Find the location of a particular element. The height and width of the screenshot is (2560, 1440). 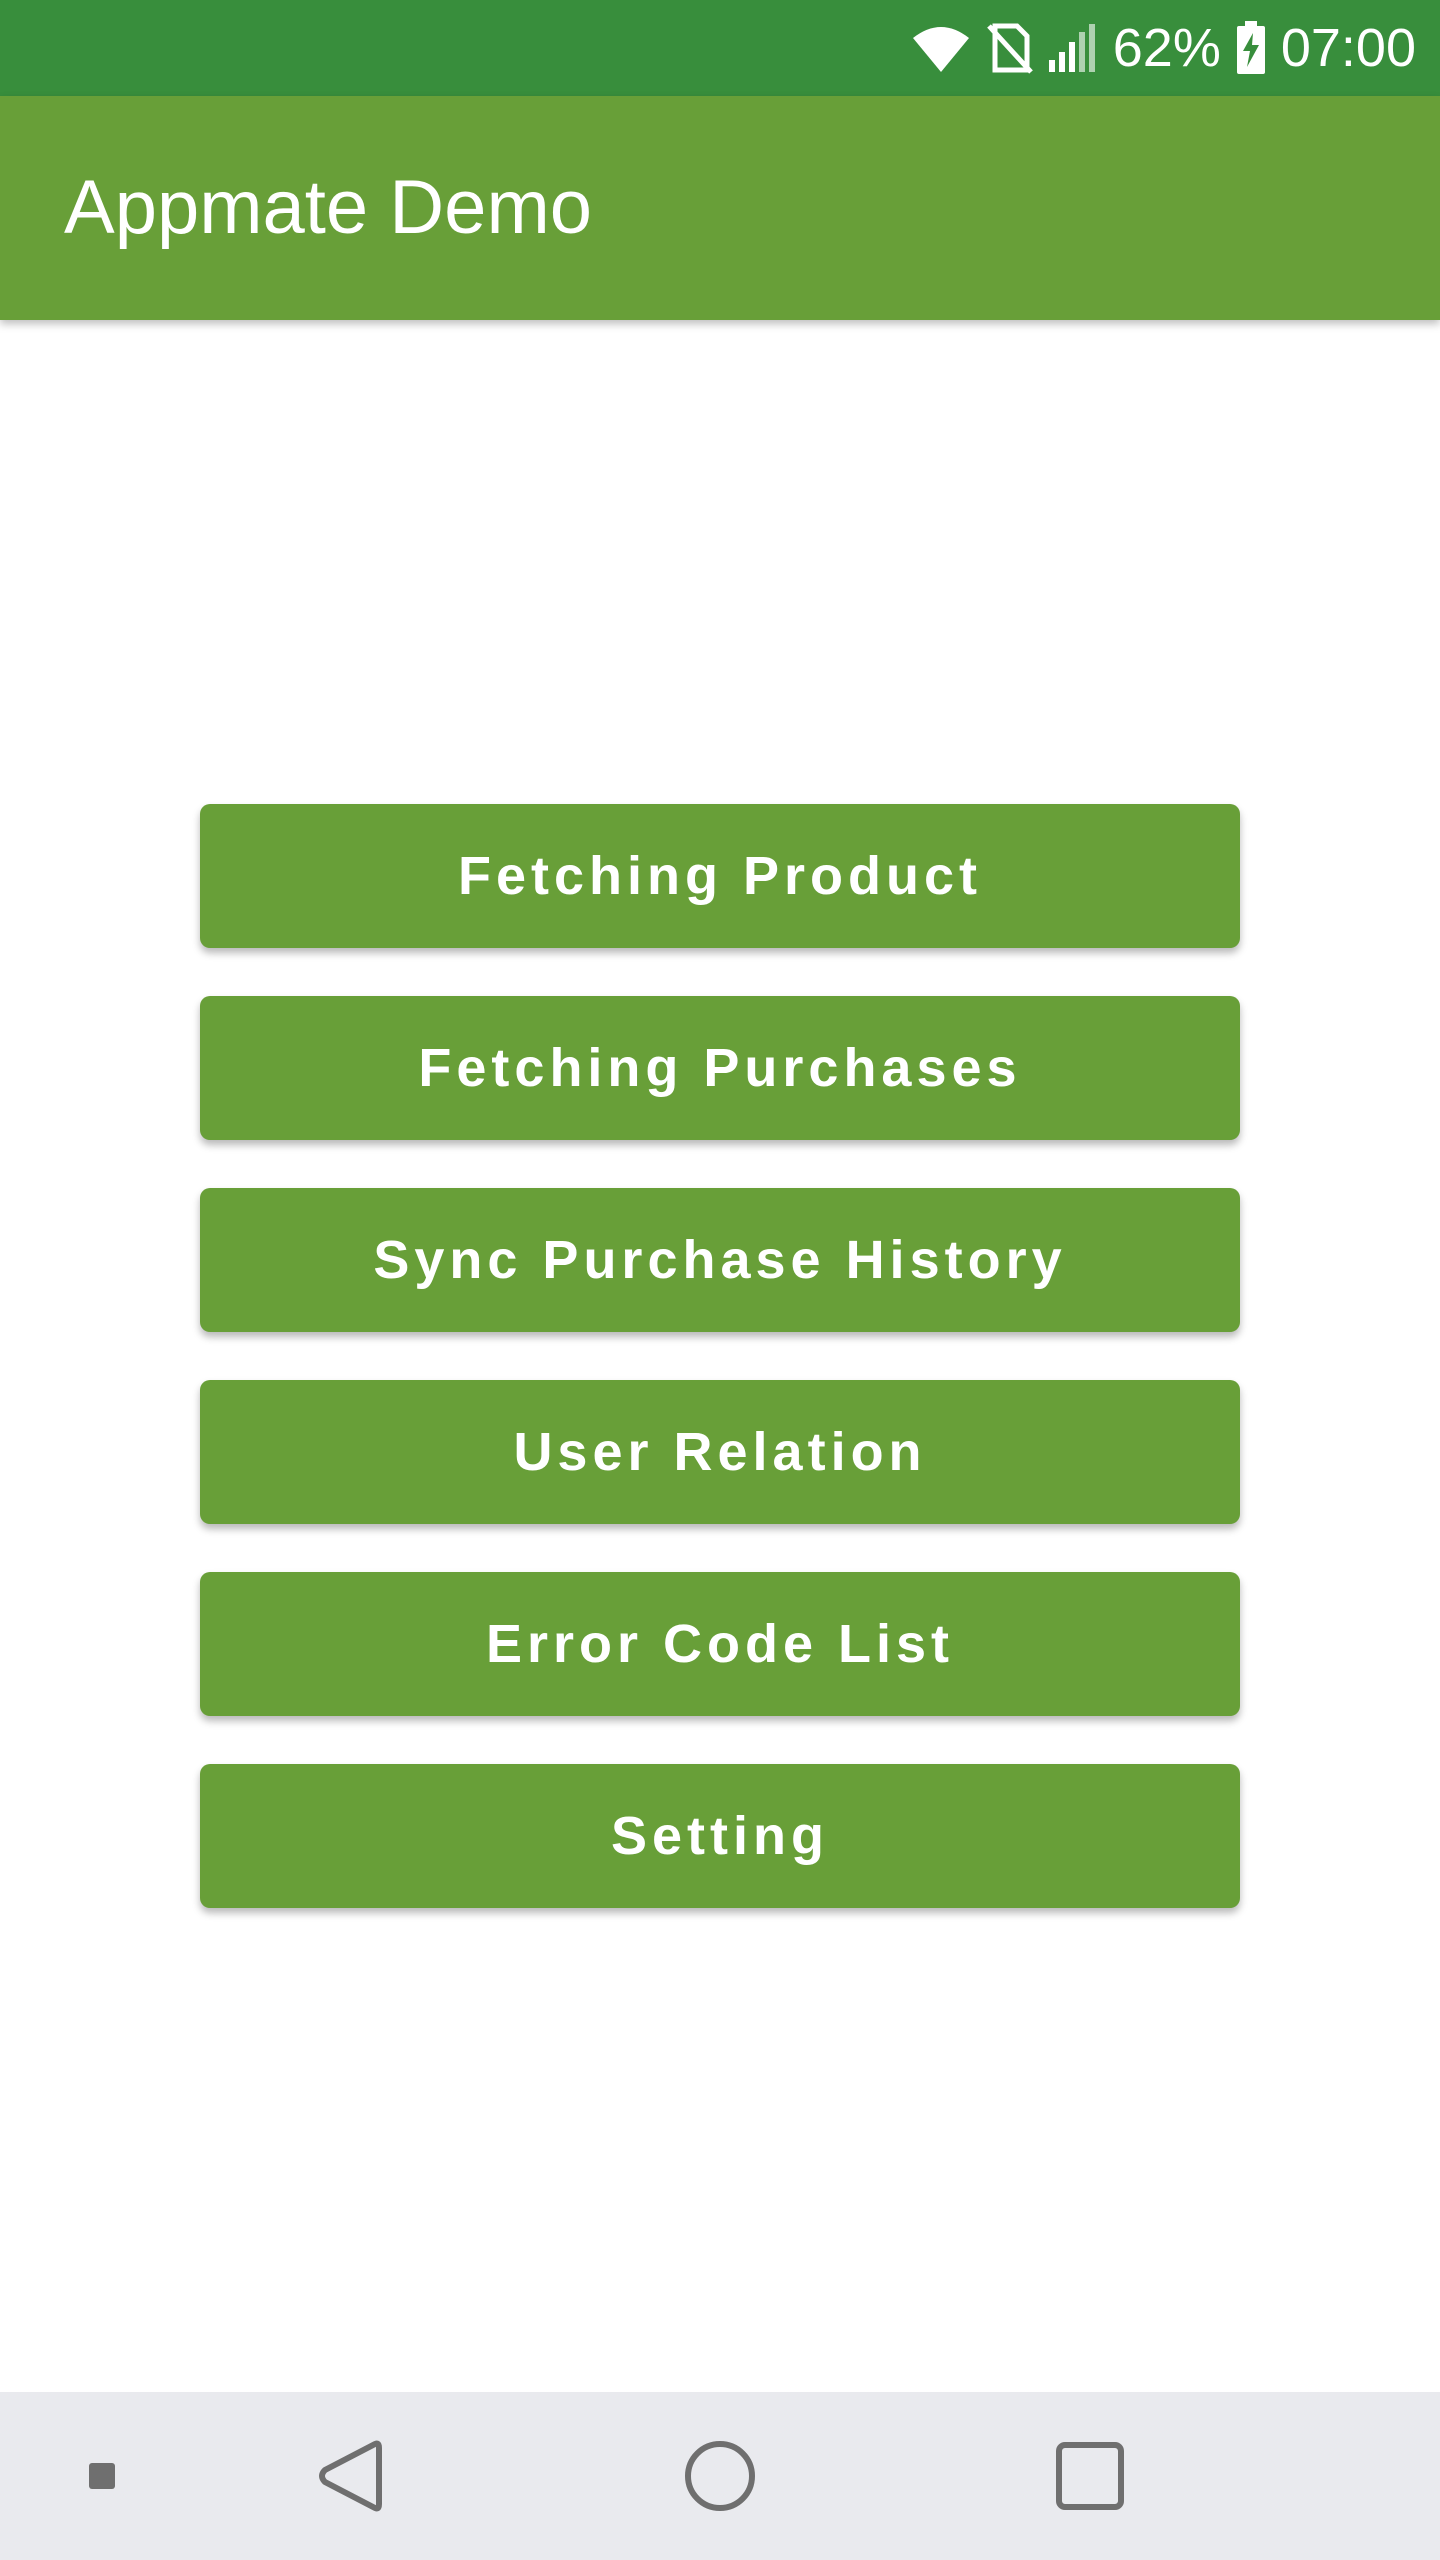

app-bar: Appmate Demo is located at coordinates (720, 208).